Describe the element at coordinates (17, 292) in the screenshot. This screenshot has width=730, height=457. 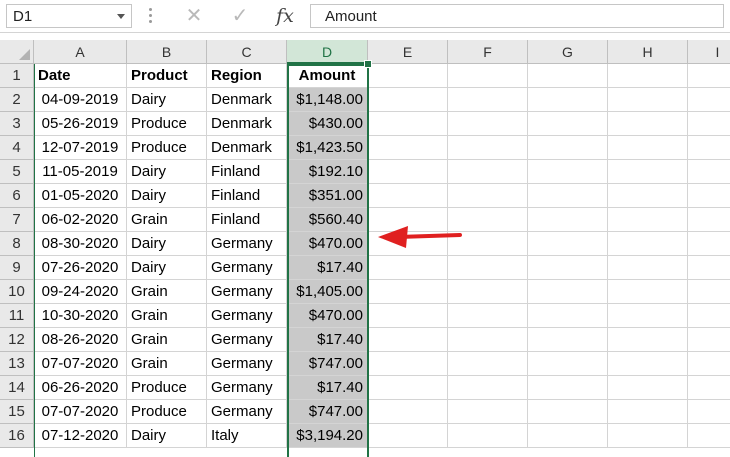
I see `row-header-10: 10` at that location.